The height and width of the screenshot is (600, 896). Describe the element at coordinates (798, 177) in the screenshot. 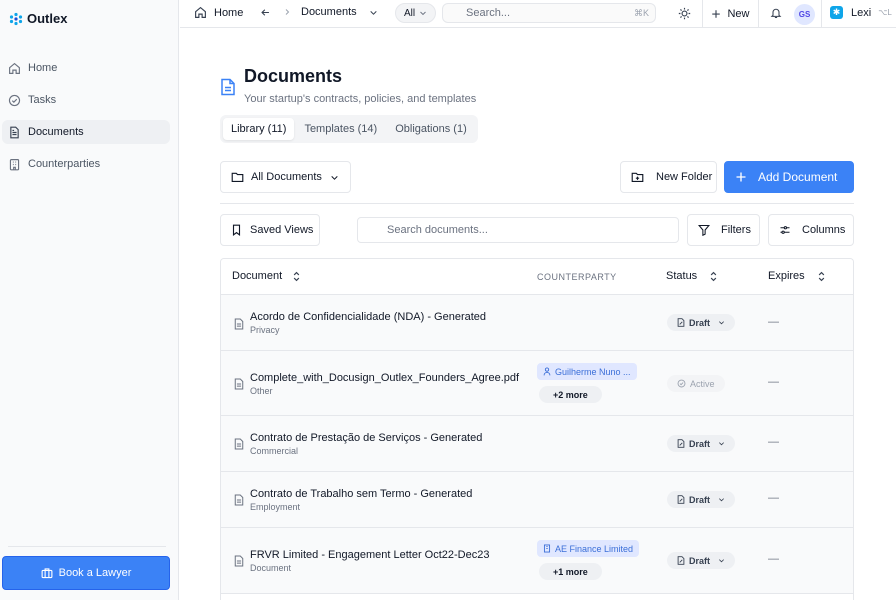

I see `add-document-label: Add Document` at that location.